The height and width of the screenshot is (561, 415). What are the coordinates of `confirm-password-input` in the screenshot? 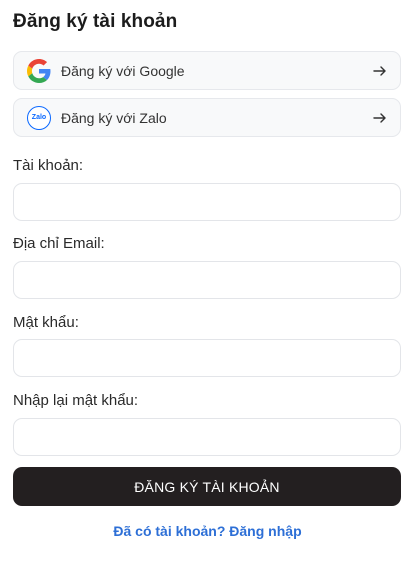 It's located at (207, 437).